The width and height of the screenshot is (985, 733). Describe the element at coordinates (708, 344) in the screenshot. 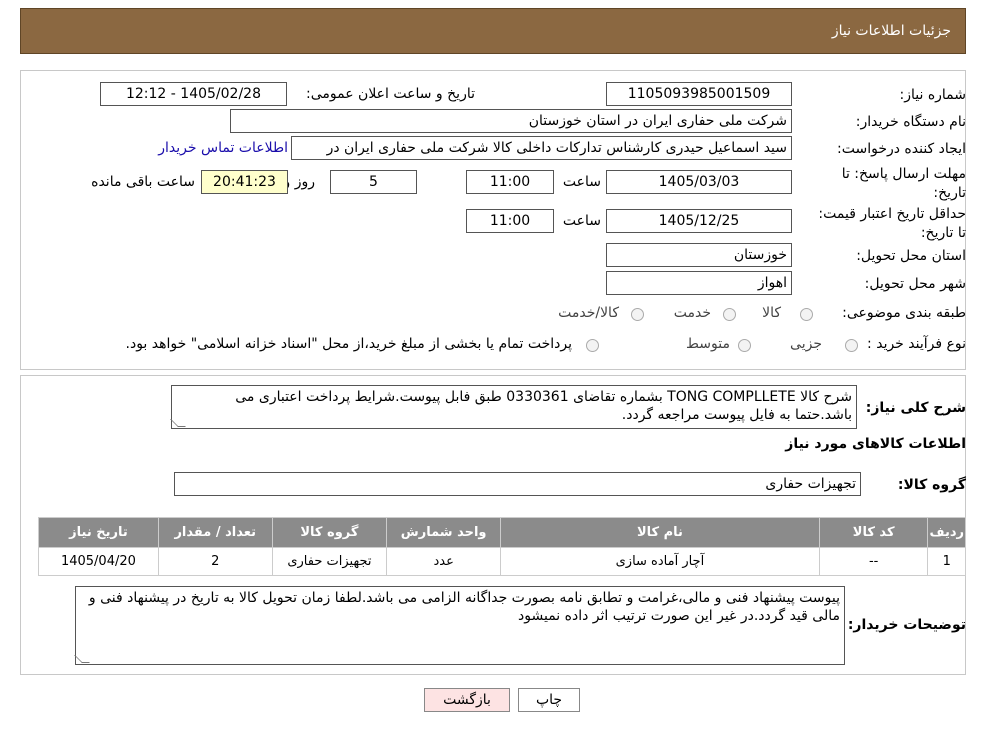

I see `process-medium-label: متوسط` at that location.